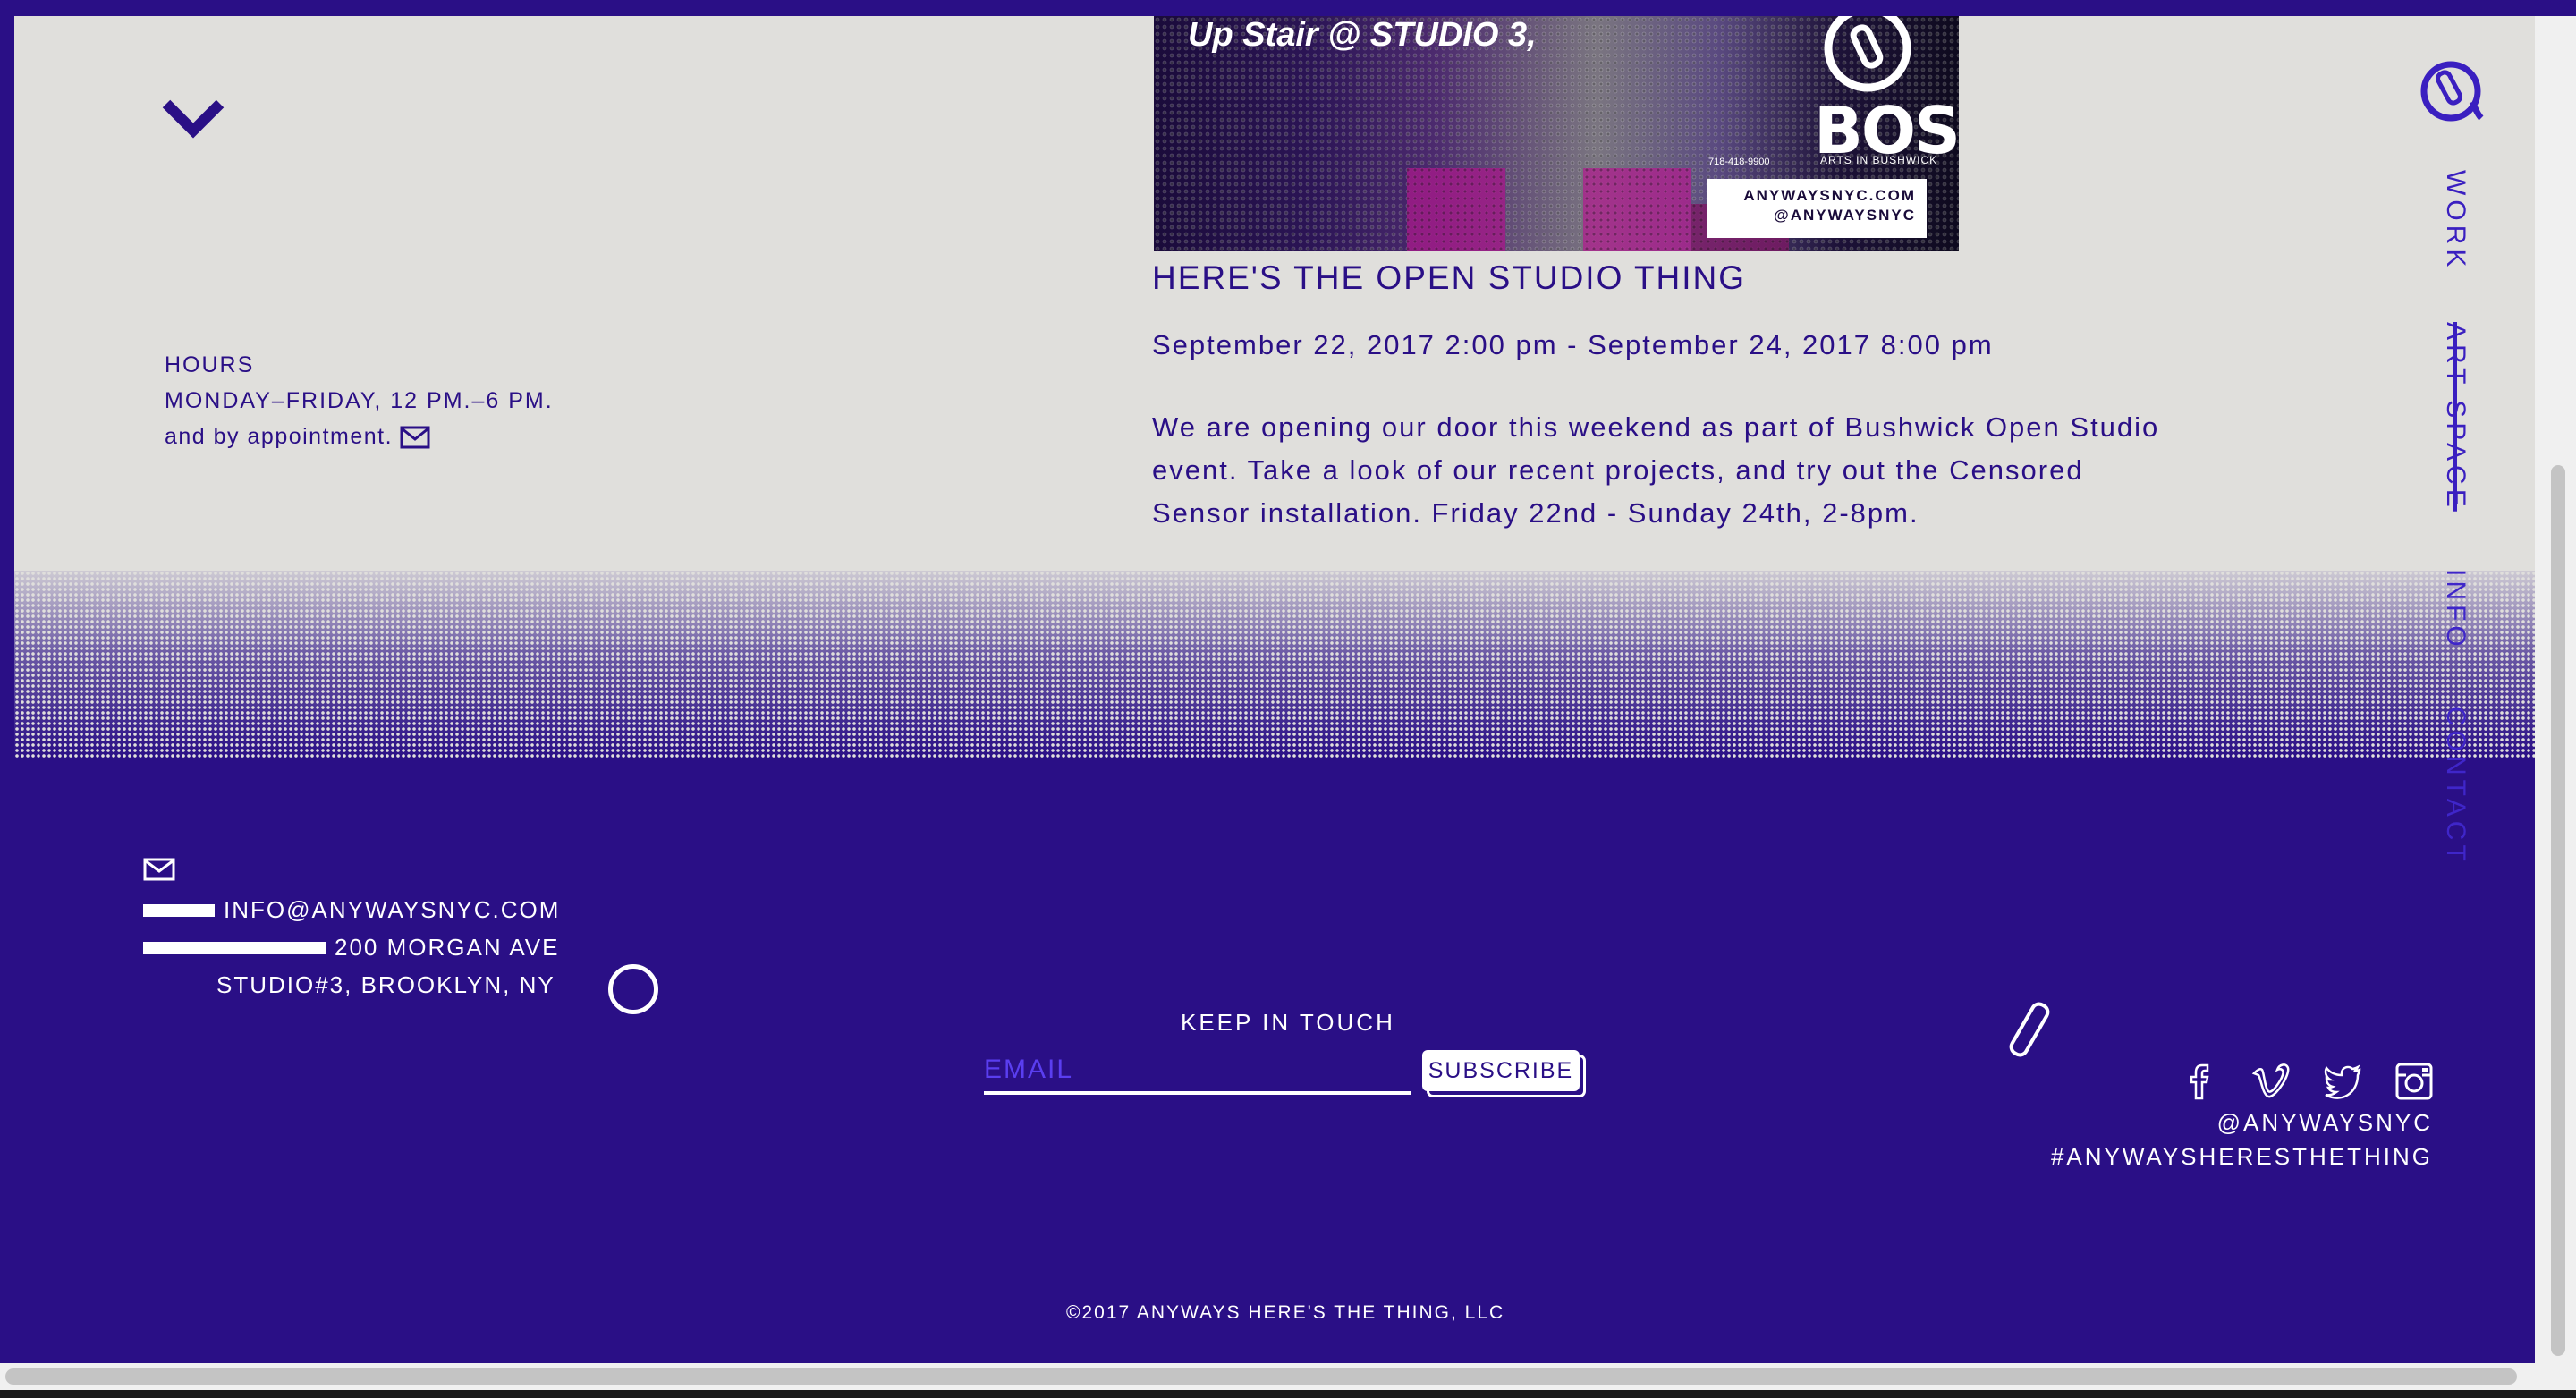 The image size is (2576, 1398). Describe the element at coordinates (2199, 1081) in the screenshot. I see `facebook-icon` at that location.